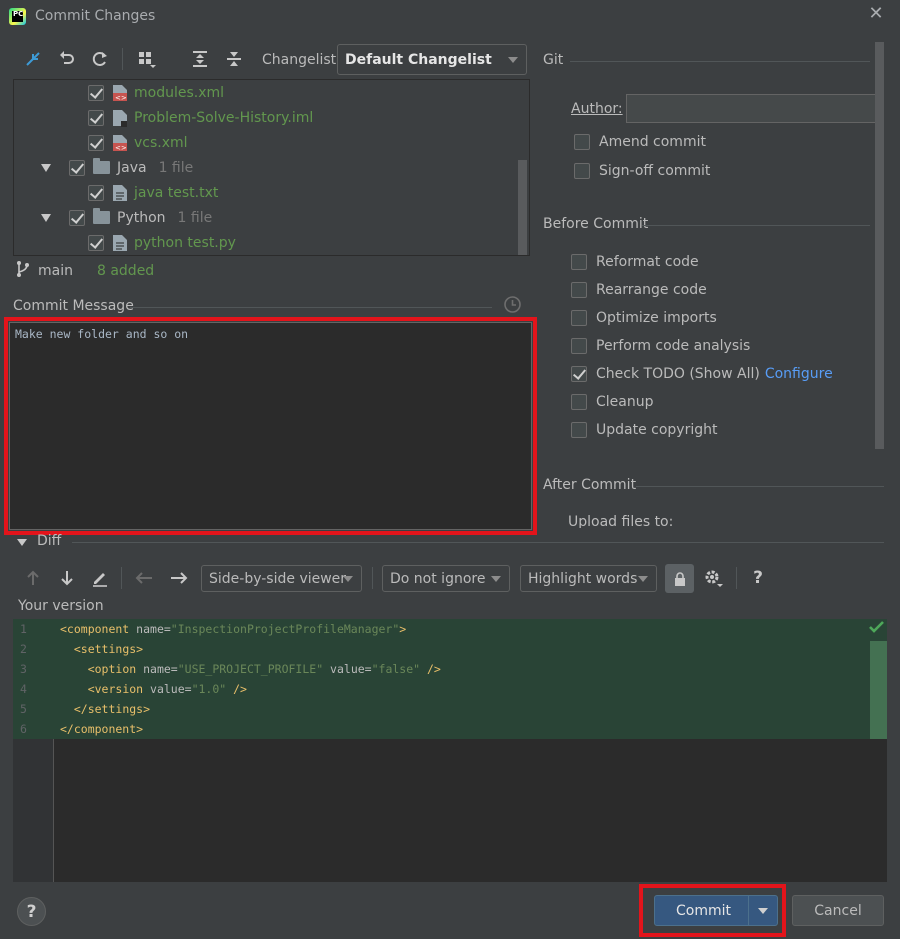 This screenshot has height=939, width=900. Describe the element at coordinates (496, 578) in the screenshot. I see `chevron-down-icon` at that location.